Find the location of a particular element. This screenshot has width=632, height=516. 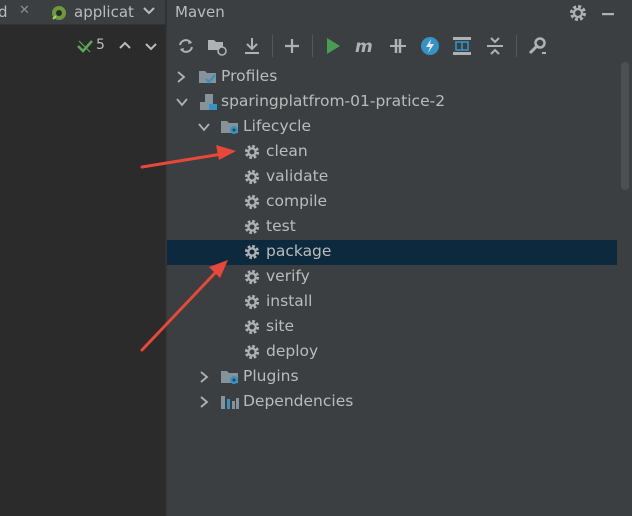

tree-node-lifecycle: Lifecycle is located at coordinates (392, 127).